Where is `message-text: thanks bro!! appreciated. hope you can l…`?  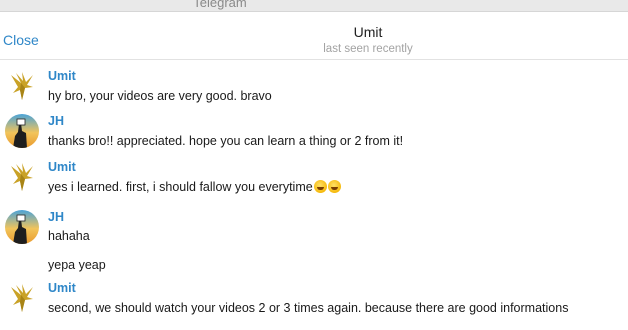 message-text: thanks bro!! appreciated. hope you can l… is located at coordinates (226, 141).